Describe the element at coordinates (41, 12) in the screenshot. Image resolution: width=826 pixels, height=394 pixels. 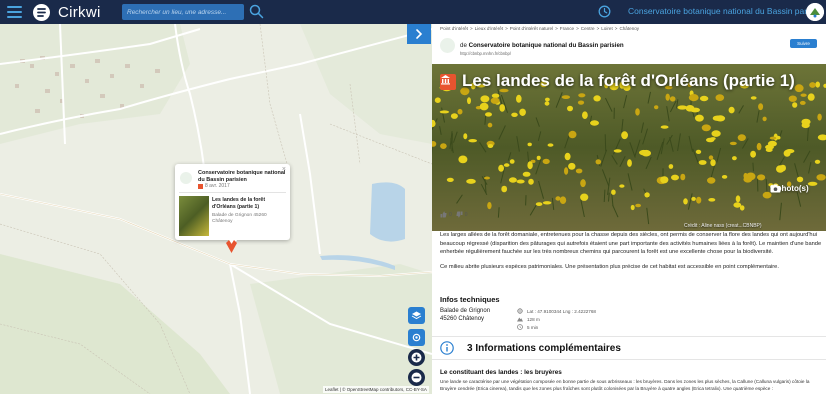
I see `cirkwi-logo-icon` at that location.